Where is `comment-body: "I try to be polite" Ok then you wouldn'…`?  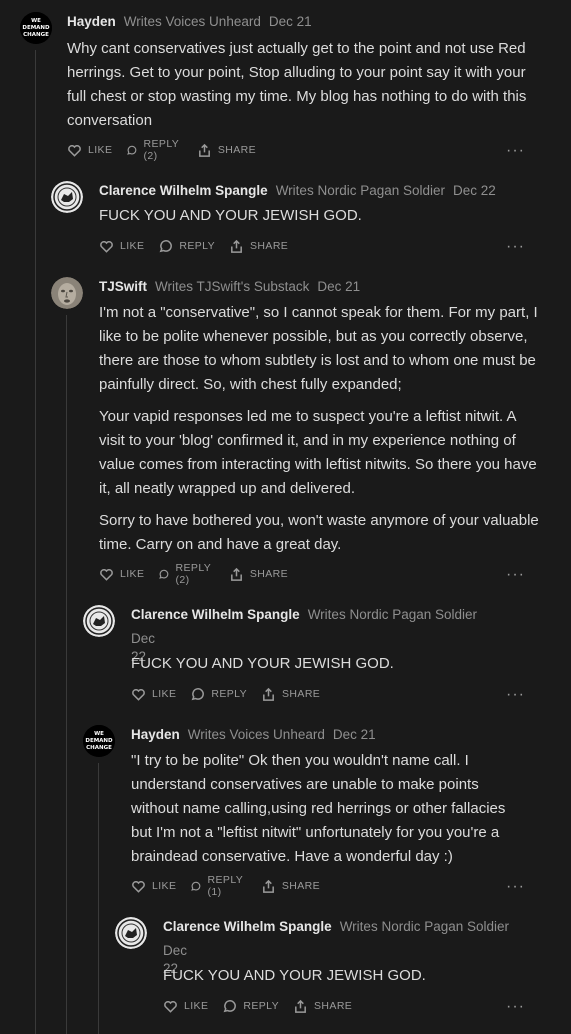 comment-body: "I try to be polite" Ok then you wouldn'… is located at coordinates (328, 813).